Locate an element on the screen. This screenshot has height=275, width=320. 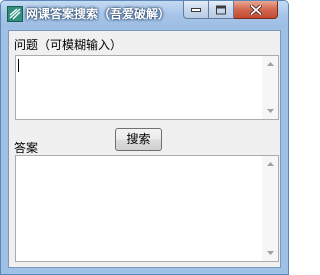
app-icon is located at coordinates (15, 14).